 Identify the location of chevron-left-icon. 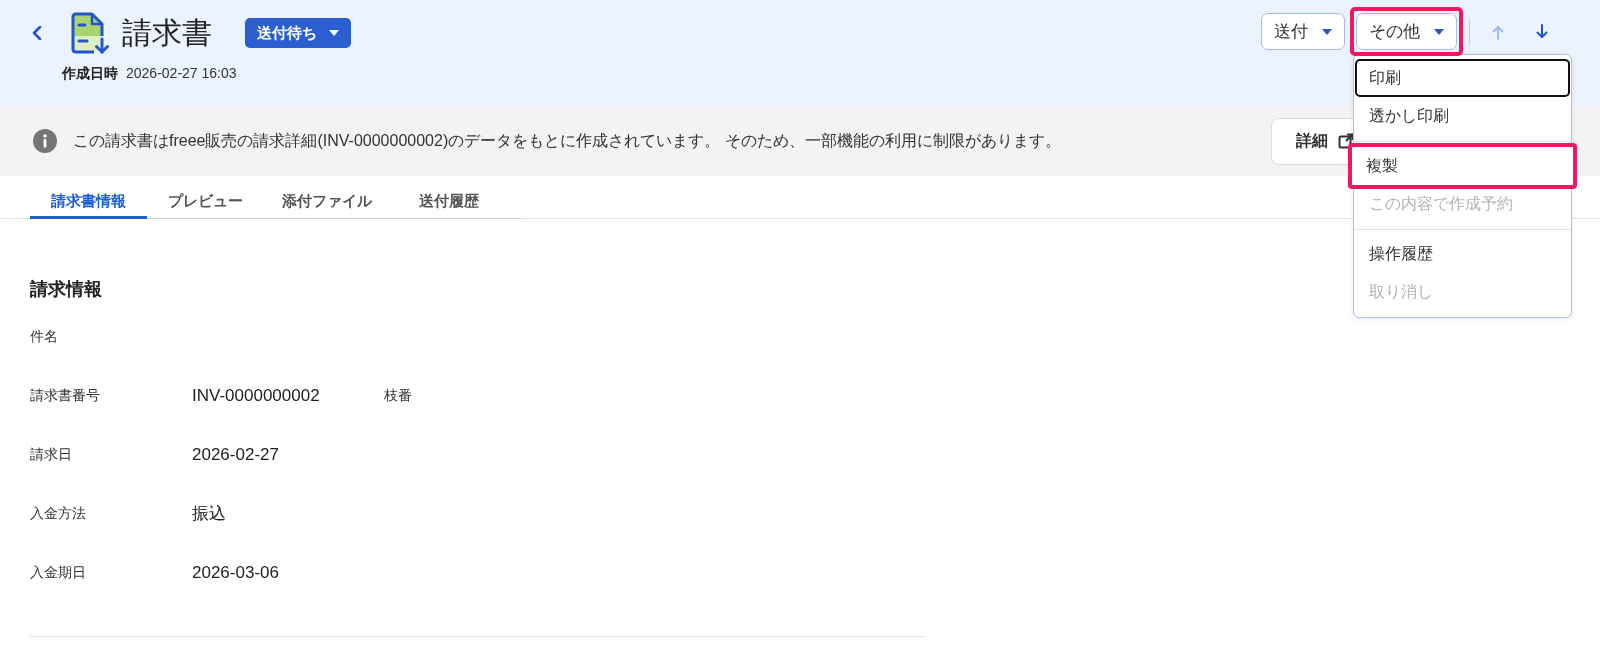
(37, 33).